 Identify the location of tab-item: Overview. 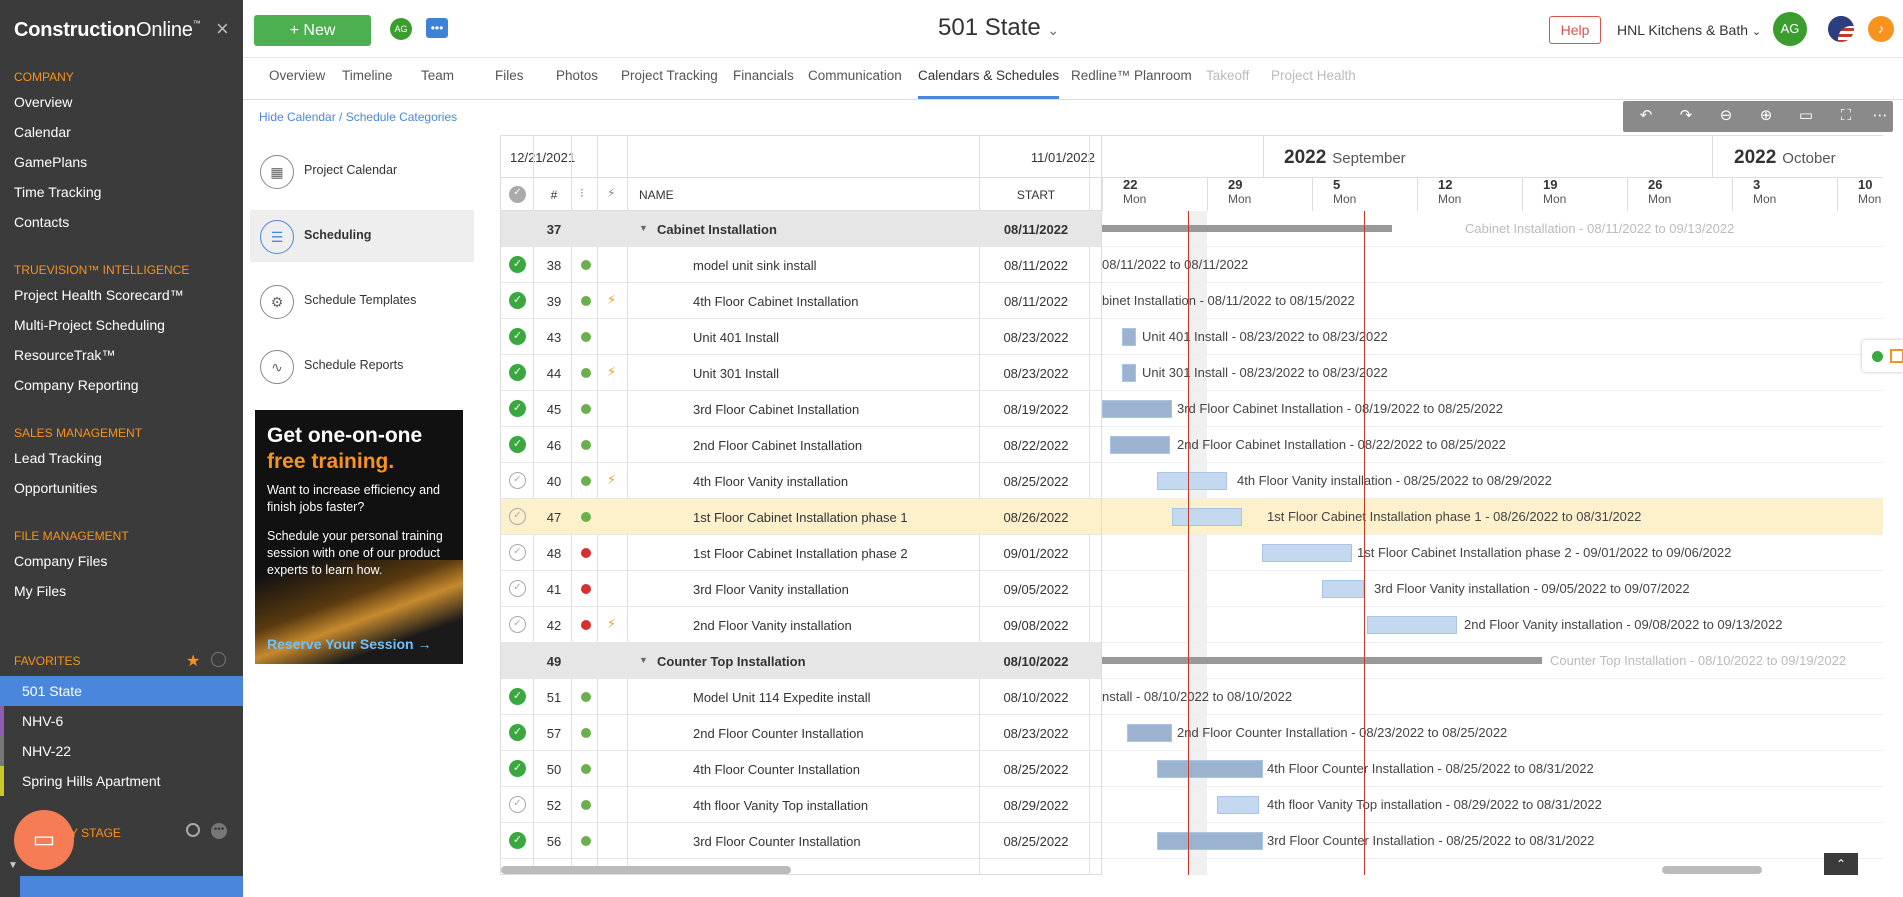
(297, 78).